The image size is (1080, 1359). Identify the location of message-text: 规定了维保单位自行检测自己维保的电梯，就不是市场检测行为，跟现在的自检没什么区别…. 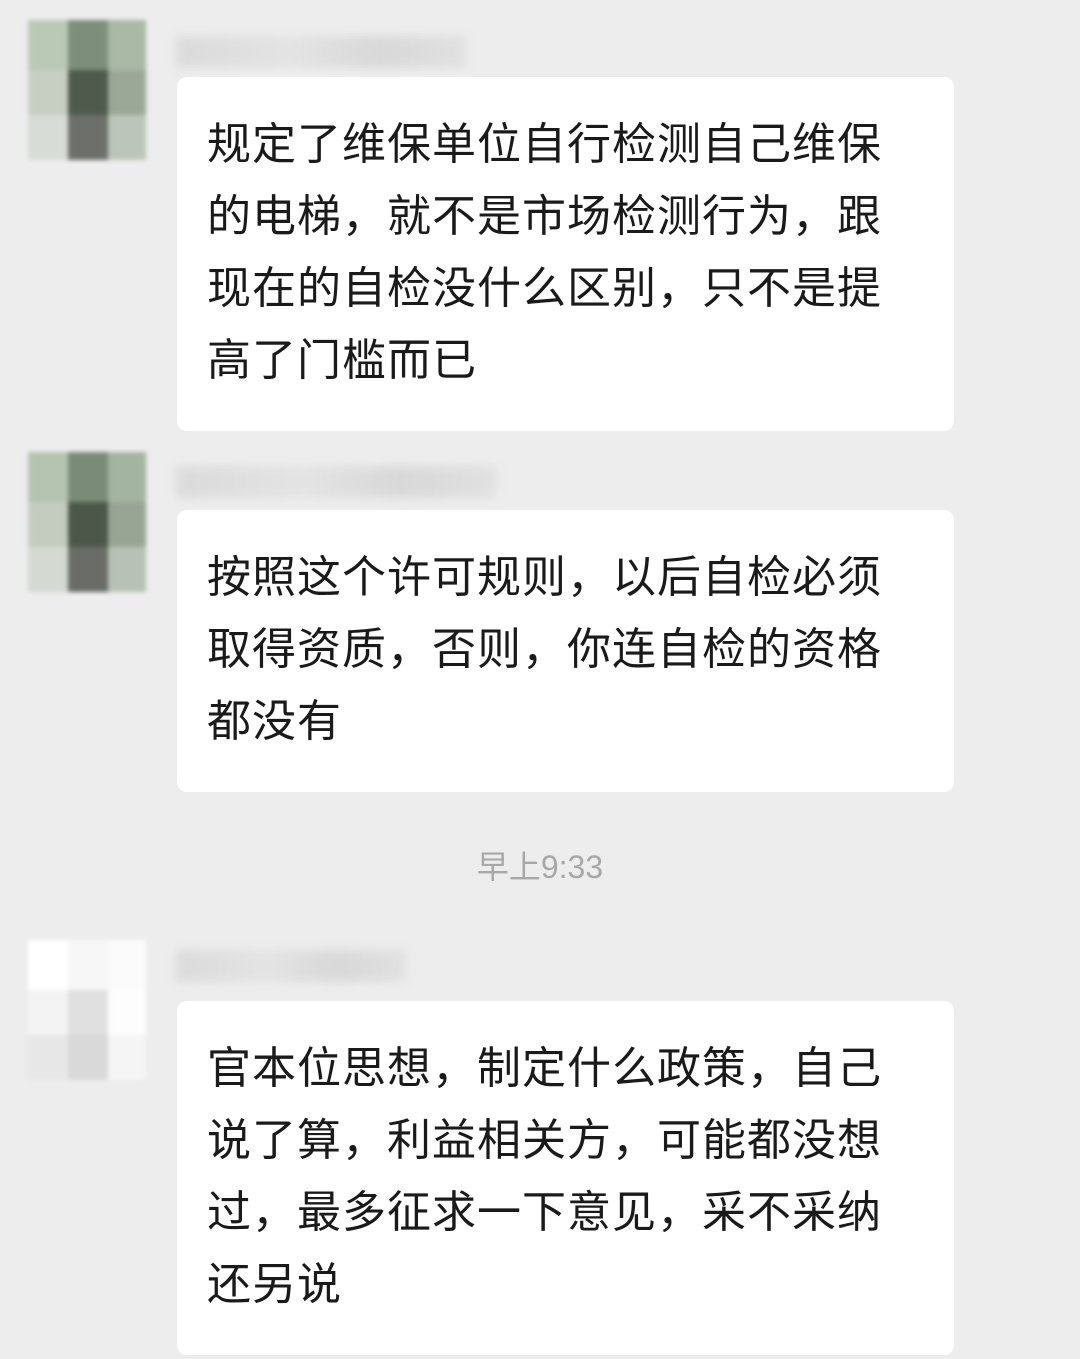
(544, 252).